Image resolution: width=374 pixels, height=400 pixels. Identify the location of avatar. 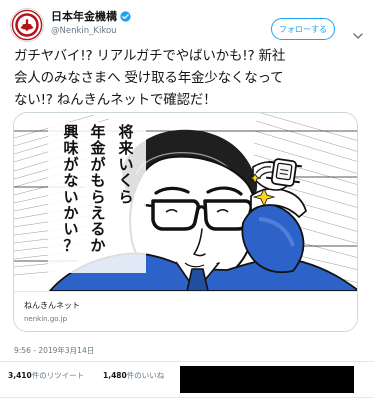
(27, 25).